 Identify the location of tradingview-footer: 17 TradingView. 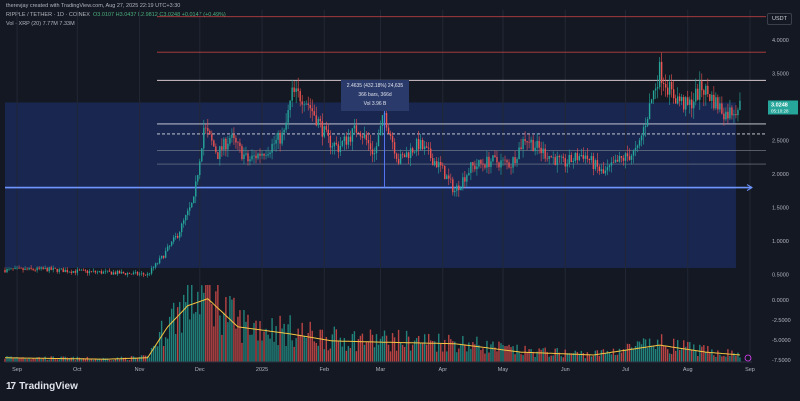
(42, 386).